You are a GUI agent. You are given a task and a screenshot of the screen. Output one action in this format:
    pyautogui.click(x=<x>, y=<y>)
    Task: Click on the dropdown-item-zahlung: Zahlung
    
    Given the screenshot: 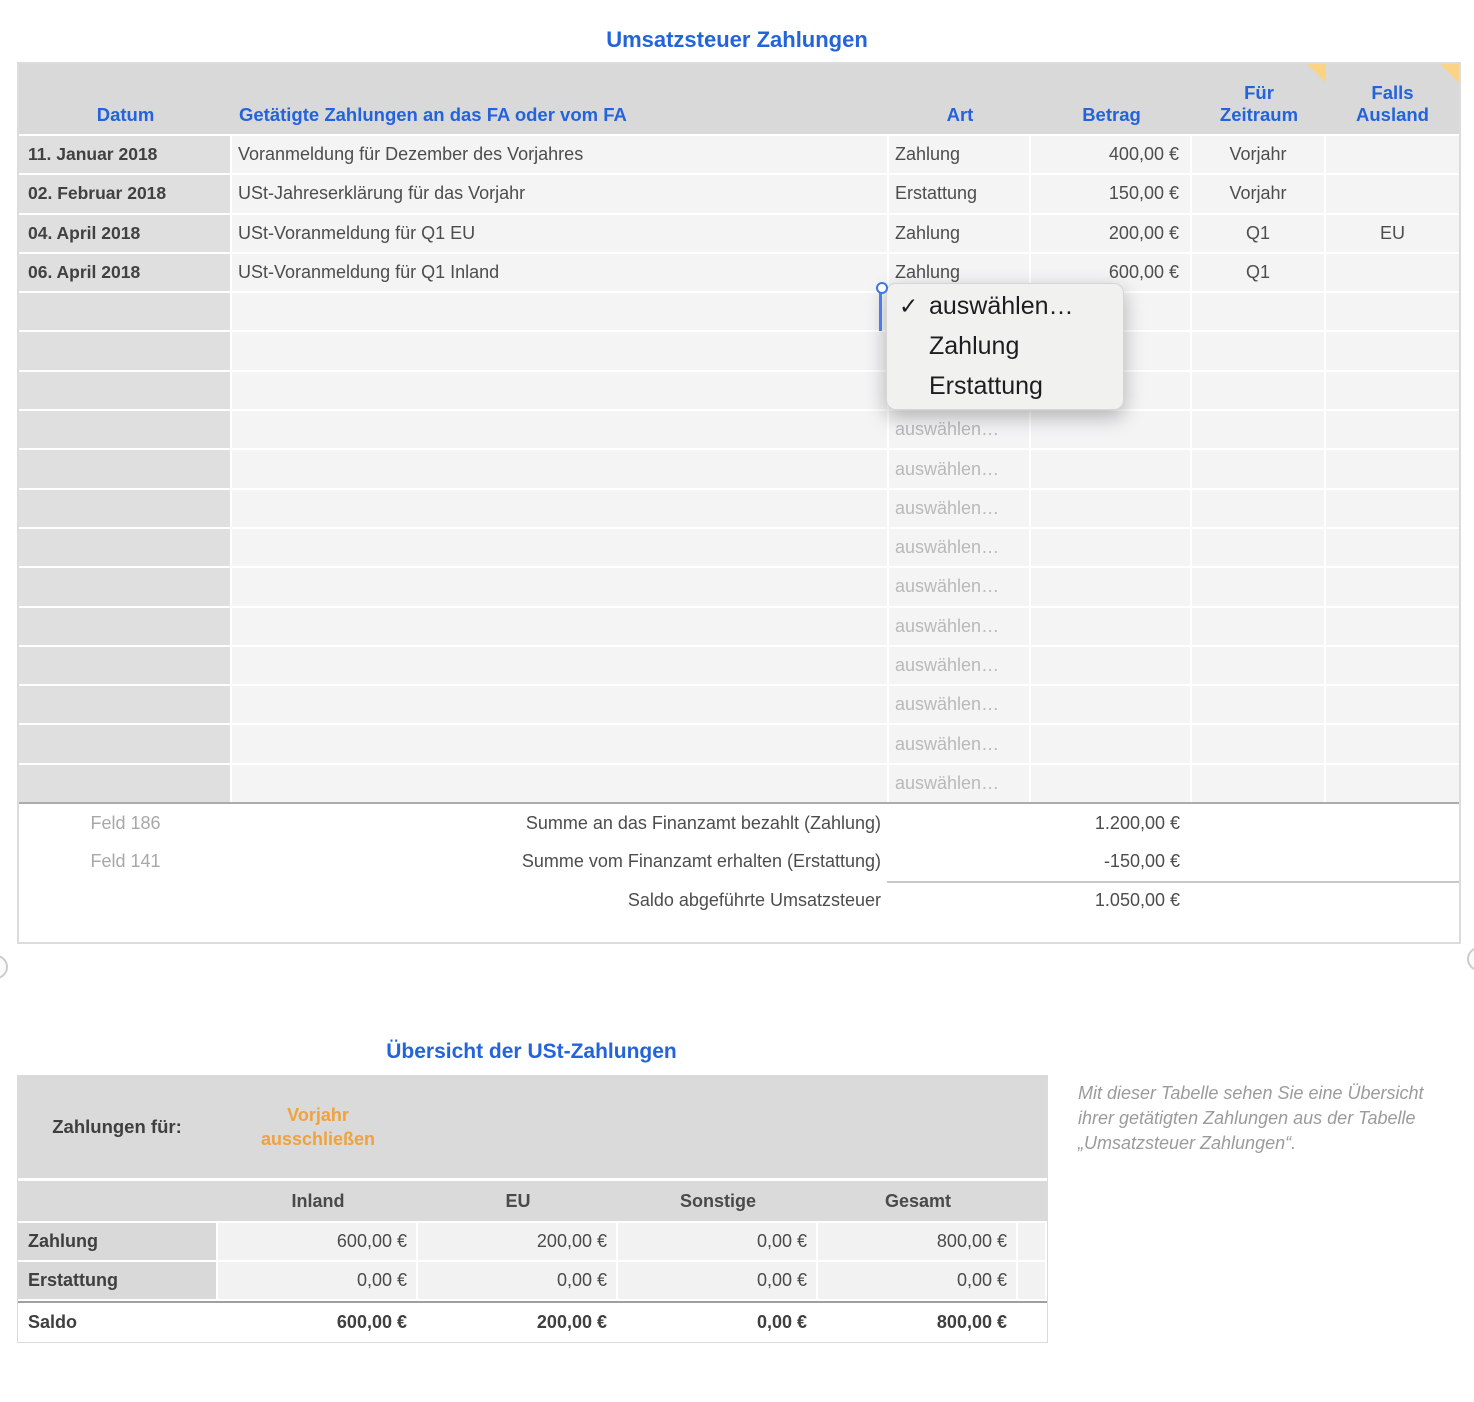 What is the action you would take?
    pyautogui.click(x=1005, y=346)
    